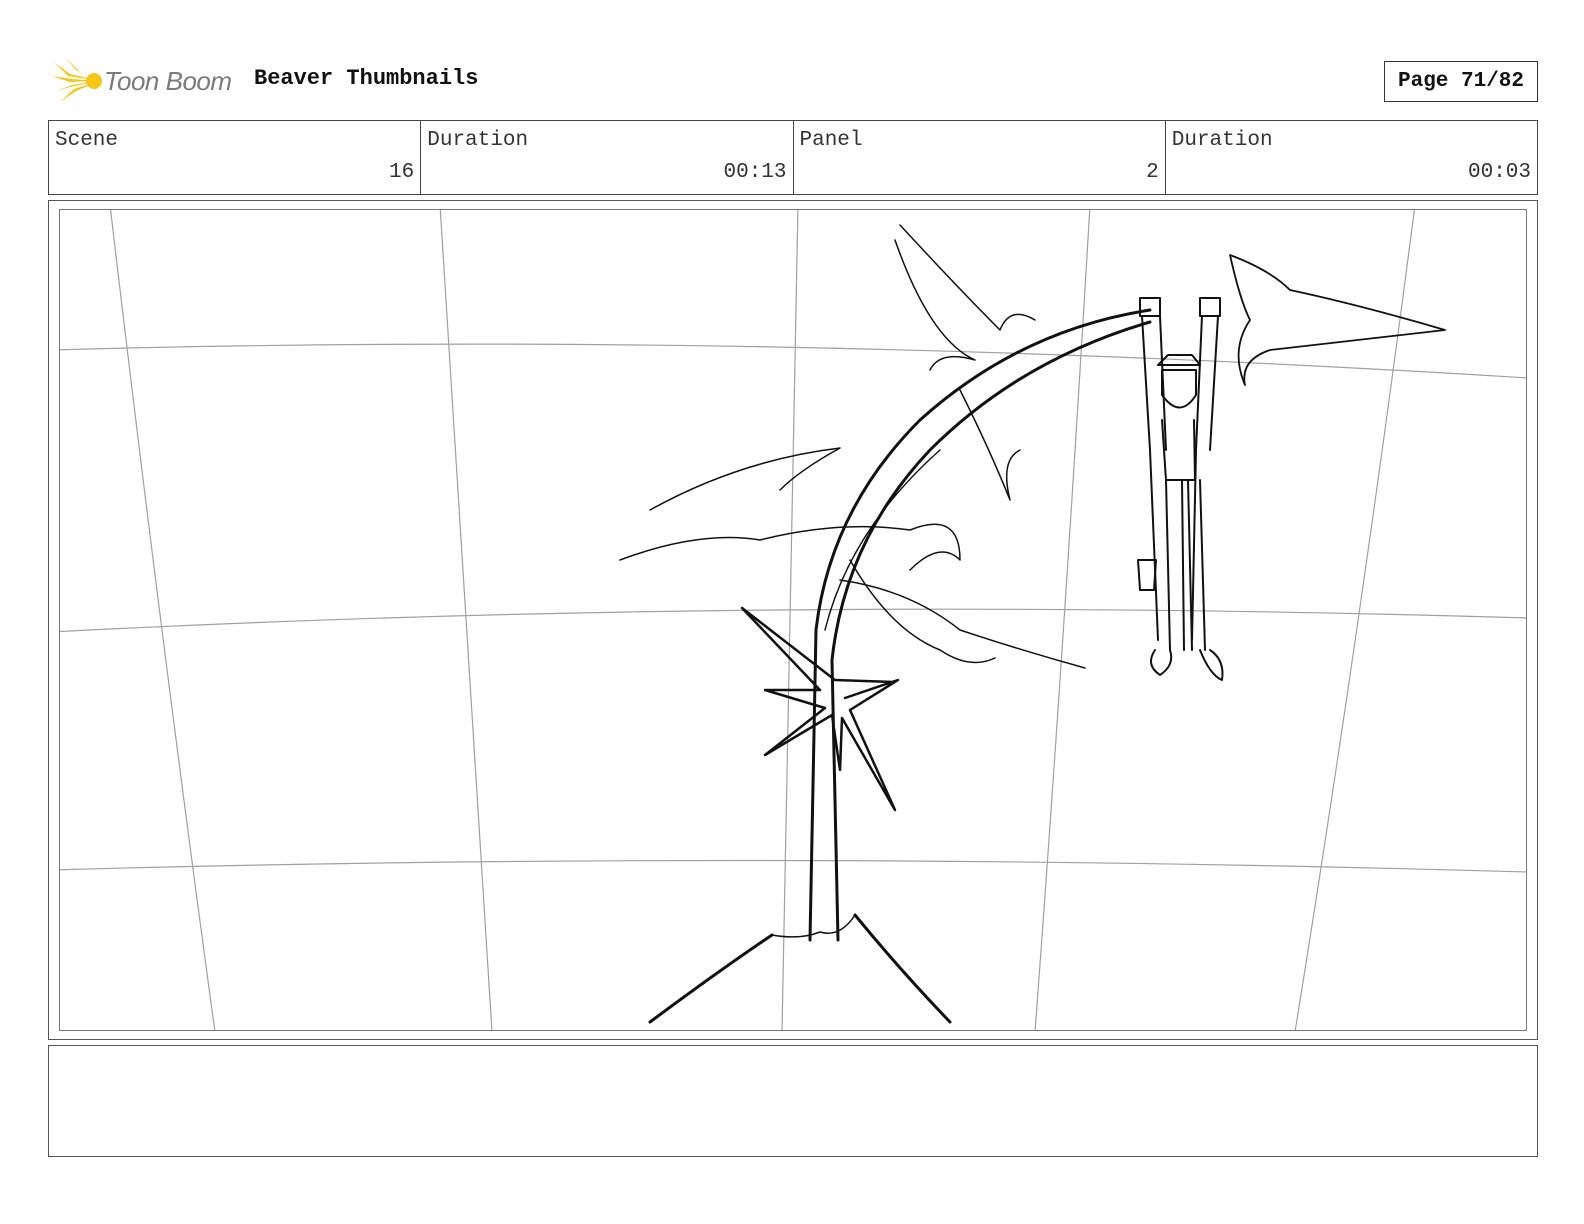  I want to click on logo-text: Toon Boom, so click(168, 81).